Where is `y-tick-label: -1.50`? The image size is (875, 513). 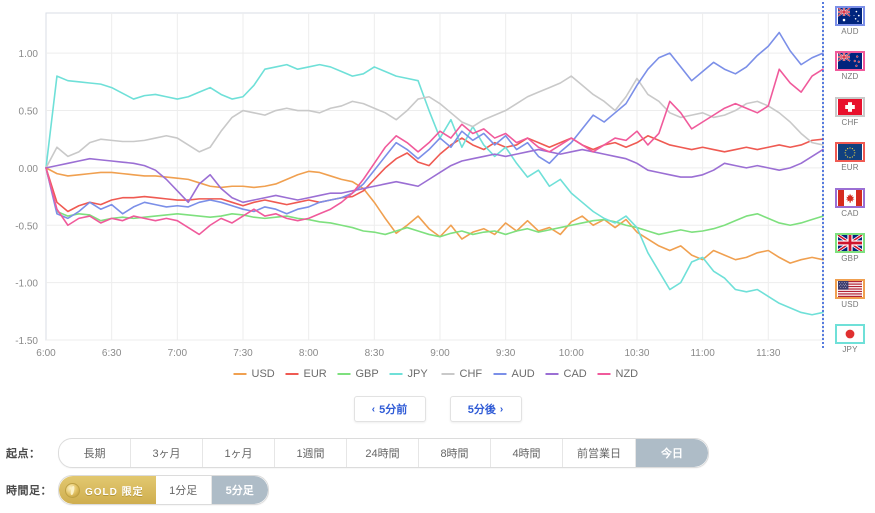
y-tick-label: -1.50 is located at coordinates (26, 341).